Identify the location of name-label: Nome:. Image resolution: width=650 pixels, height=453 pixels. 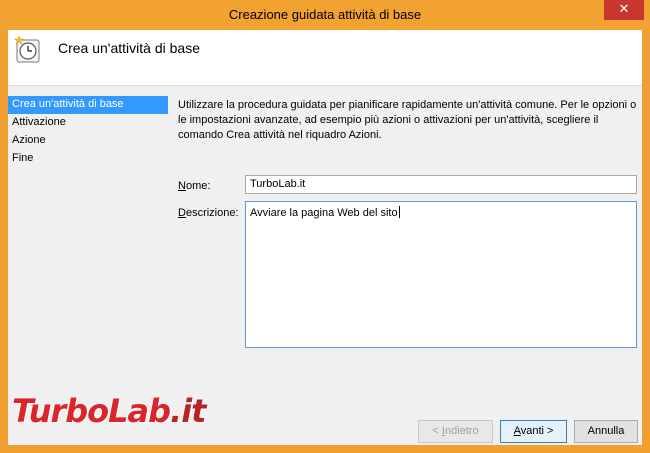
(194, 186).